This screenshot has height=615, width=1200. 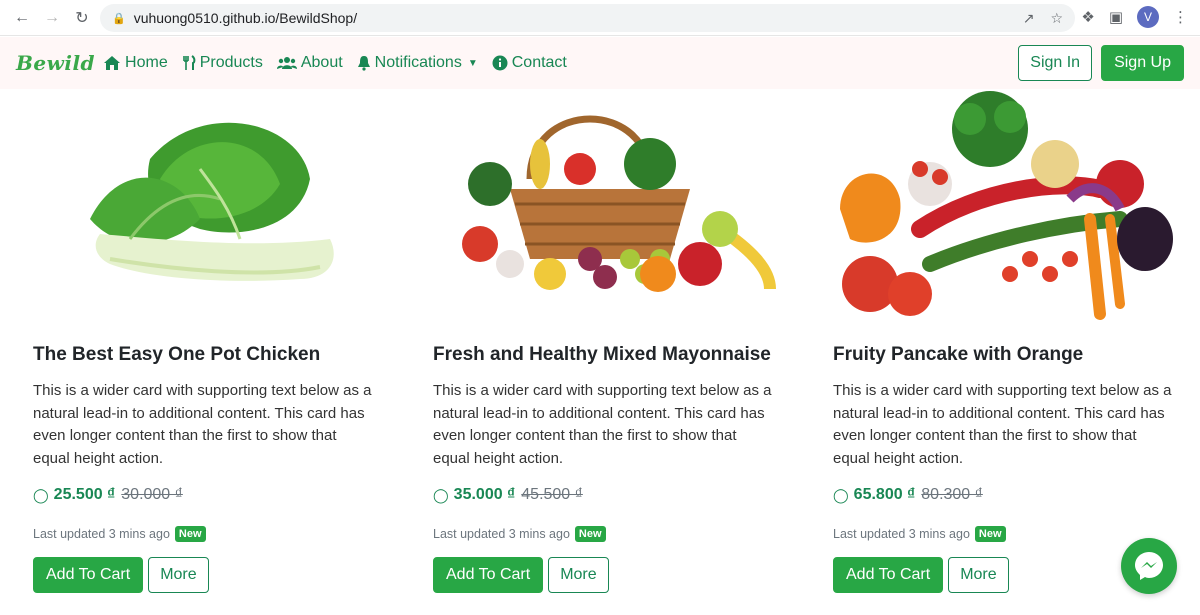 I want to click on card-title: Fruity Pancake with Orange, so click(x=1003, y=355).